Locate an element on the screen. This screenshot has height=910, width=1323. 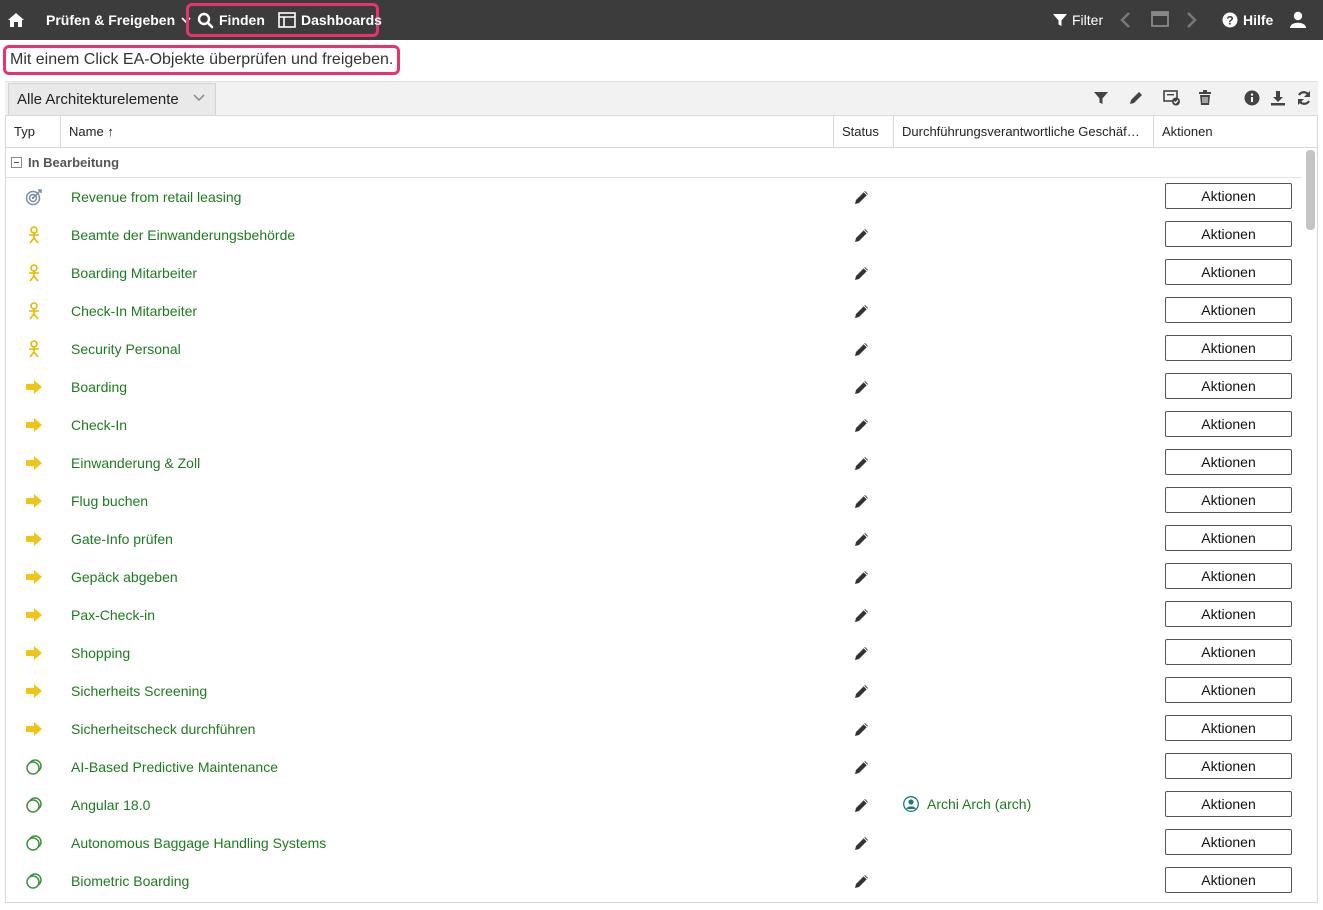
element-name-link: Sicherheitscheck durchführen is located at coordinates (163, 729).